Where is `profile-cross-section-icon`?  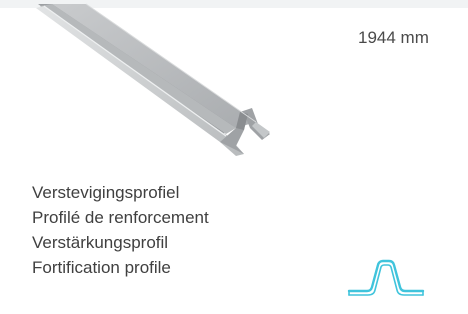
profile-cross-section-icon is located at coordinates (386, 277).